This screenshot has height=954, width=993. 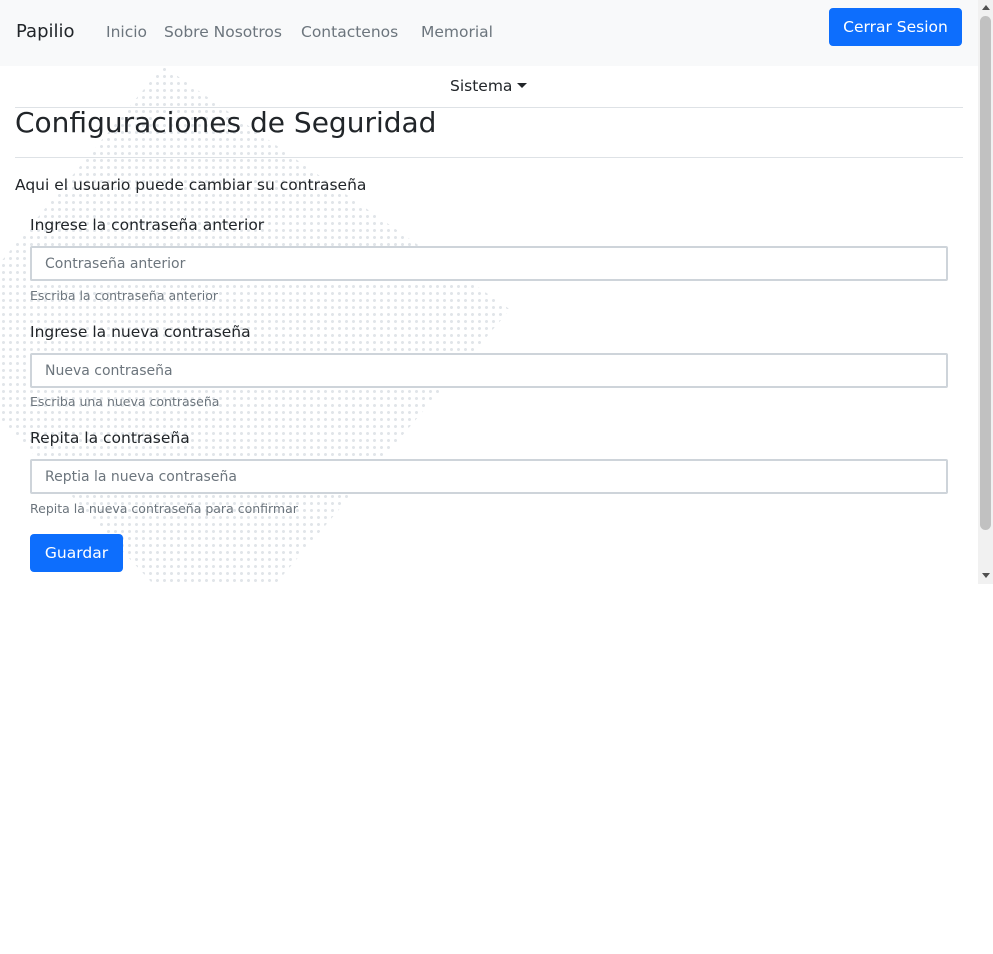 I want to click on sistema-dropdown-label: Sistema, so click(x=481, y=86).